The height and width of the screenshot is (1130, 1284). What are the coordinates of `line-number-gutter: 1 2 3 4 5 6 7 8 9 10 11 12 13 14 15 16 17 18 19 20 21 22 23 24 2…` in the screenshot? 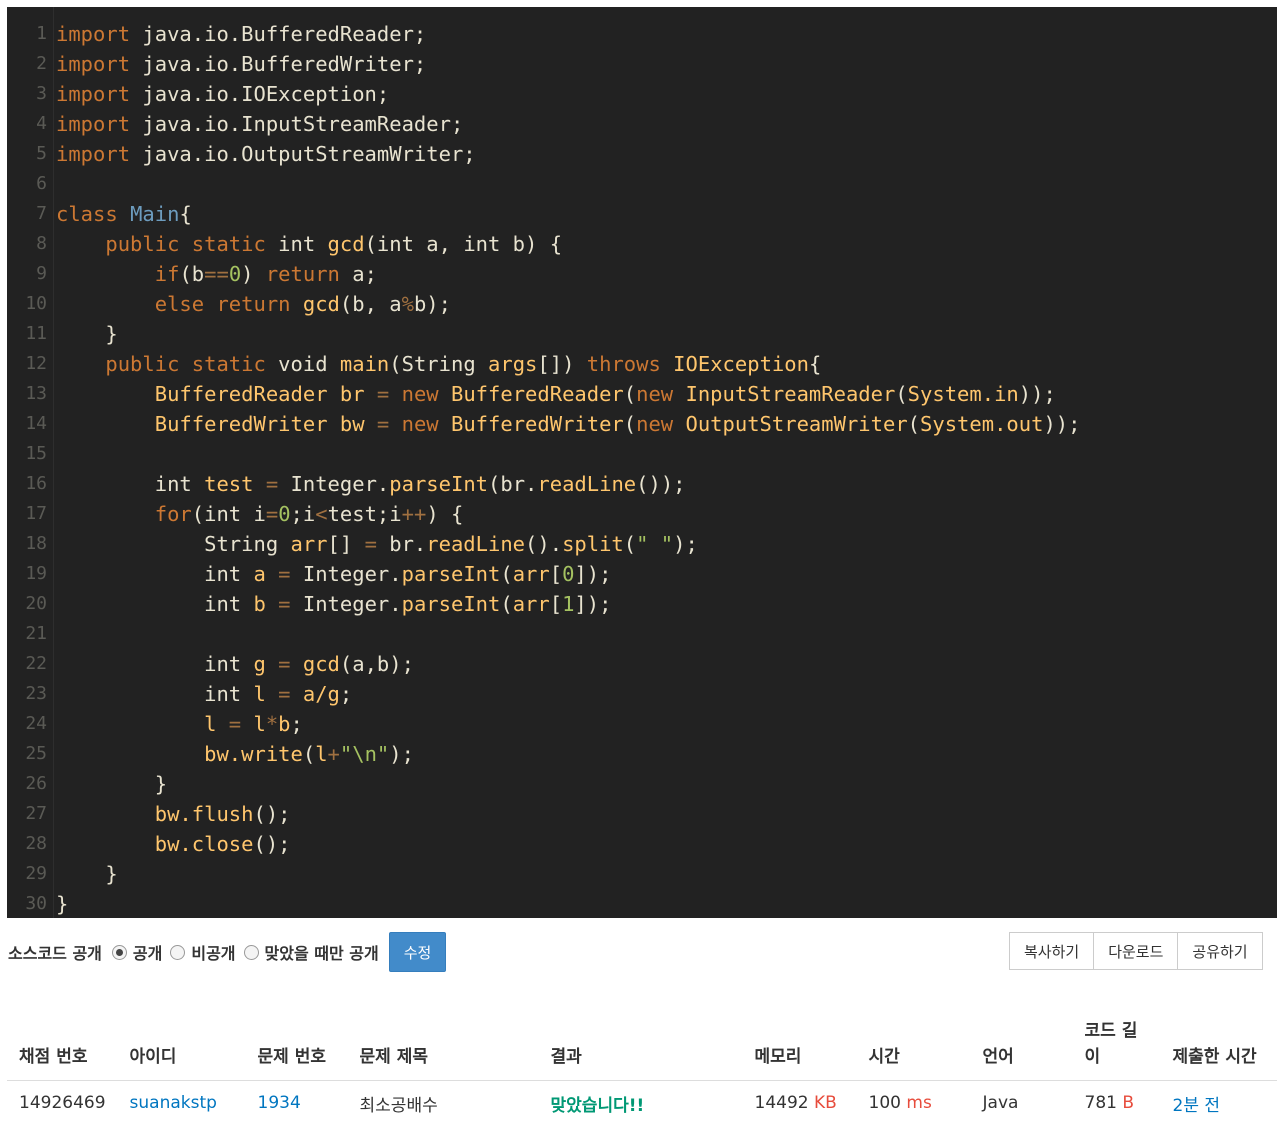 It's located at (29, 468).